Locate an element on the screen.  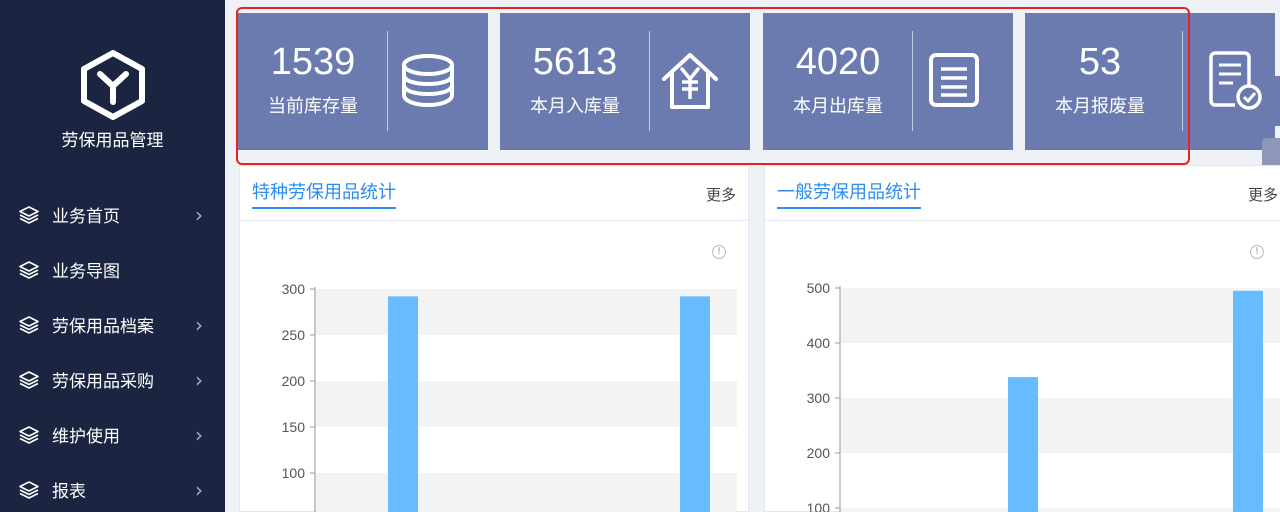
app-logo is located at coordinates (113, 85).